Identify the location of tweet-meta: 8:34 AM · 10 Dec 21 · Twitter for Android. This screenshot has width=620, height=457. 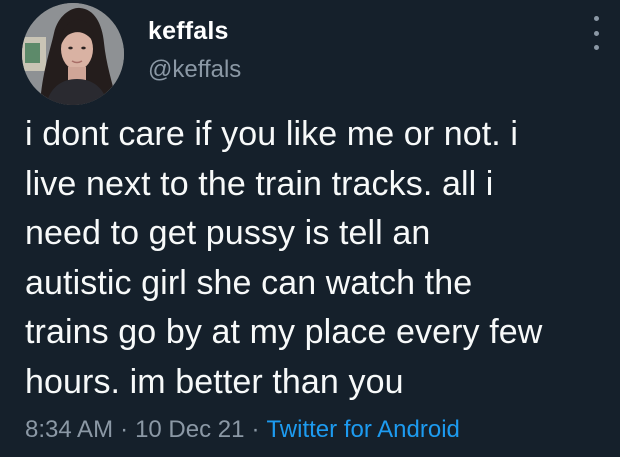
(242, 430).